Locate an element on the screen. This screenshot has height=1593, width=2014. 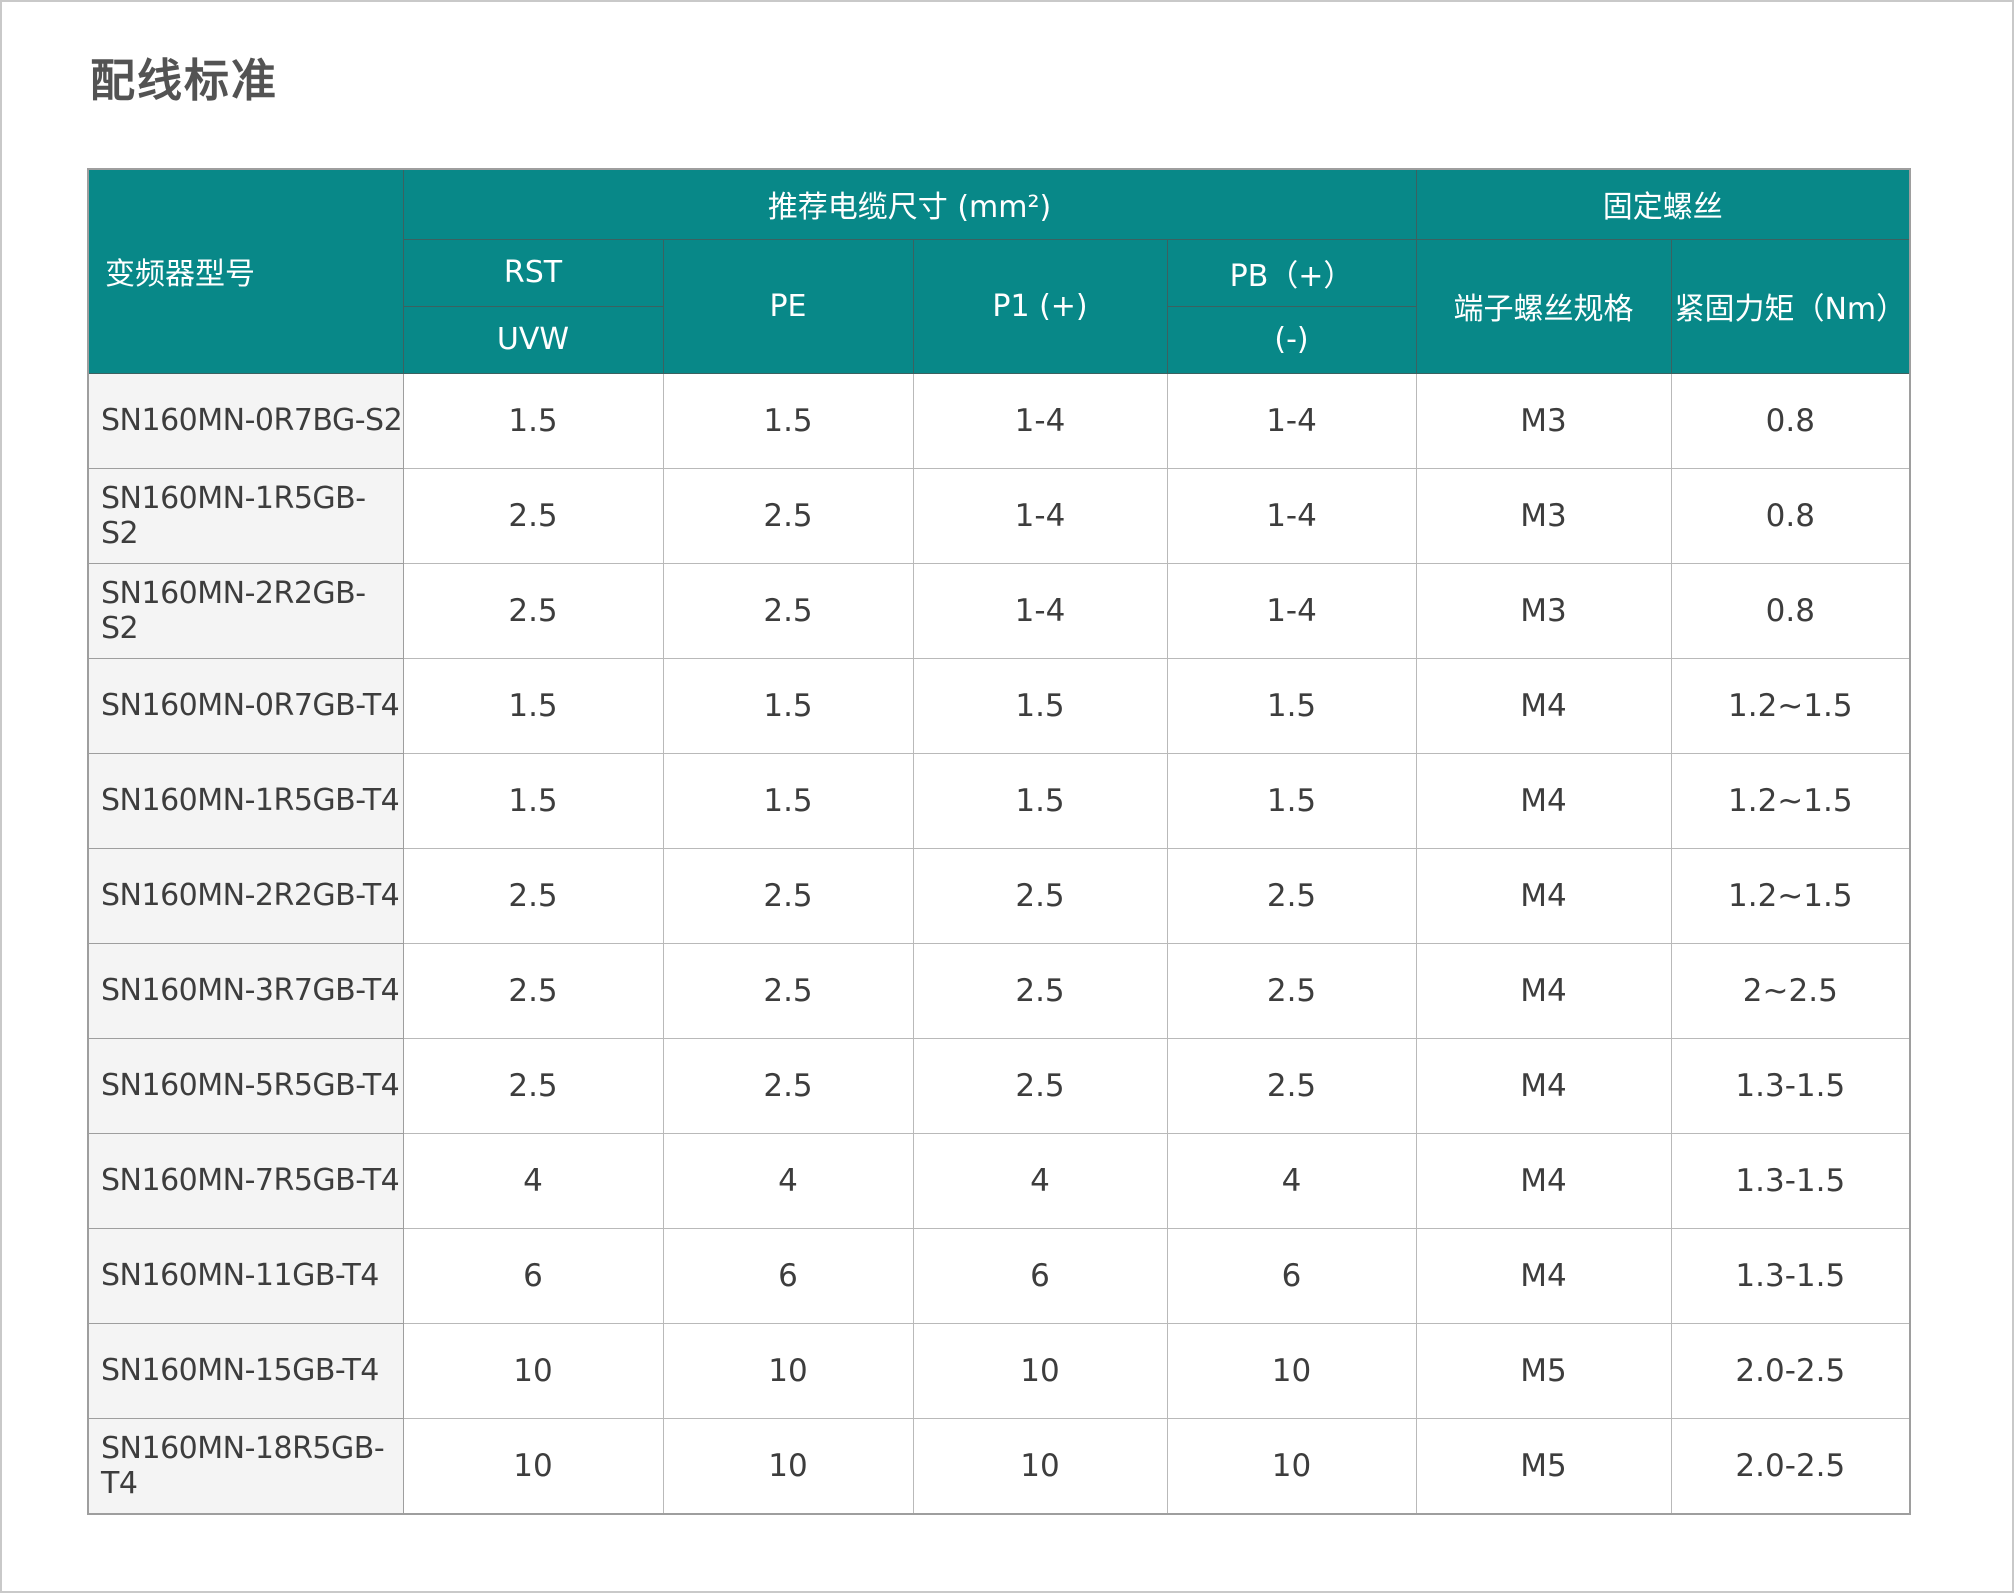
col-group-fixing-screw: 固定螺丝 is located at coordinates (1663, 204).